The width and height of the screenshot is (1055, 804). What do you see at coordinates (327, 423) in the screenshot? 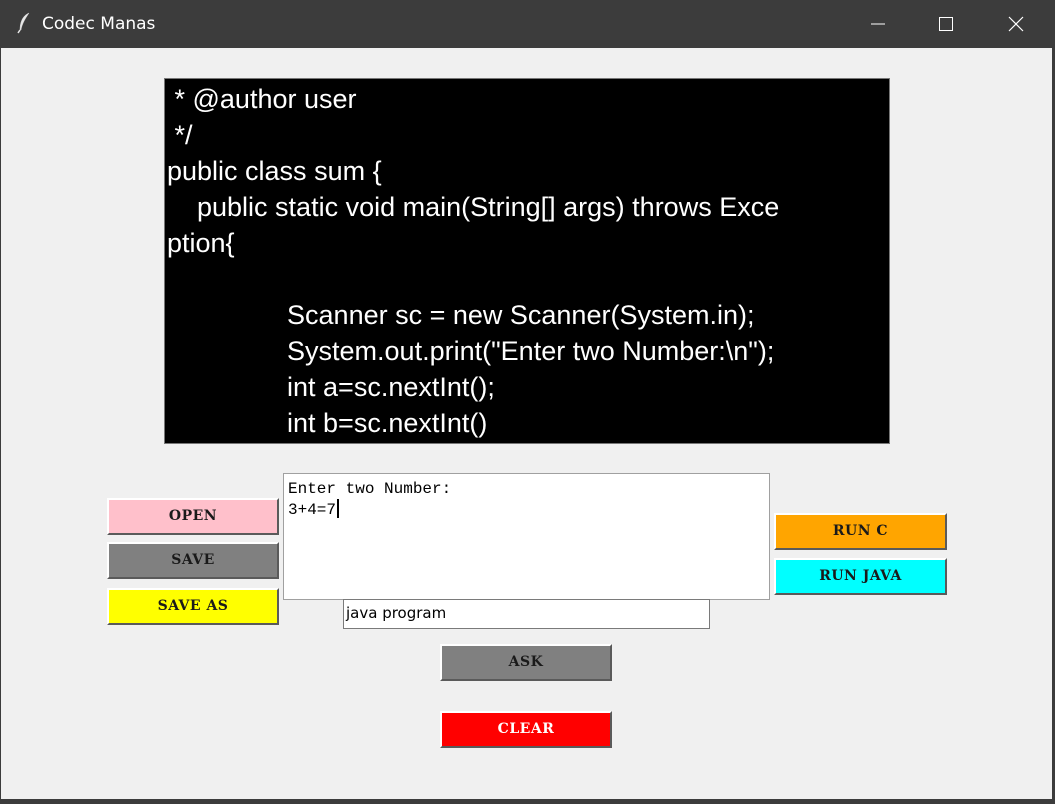
I see `code-line: int b=sc.nextInt()` at bounding box center [327, 423].